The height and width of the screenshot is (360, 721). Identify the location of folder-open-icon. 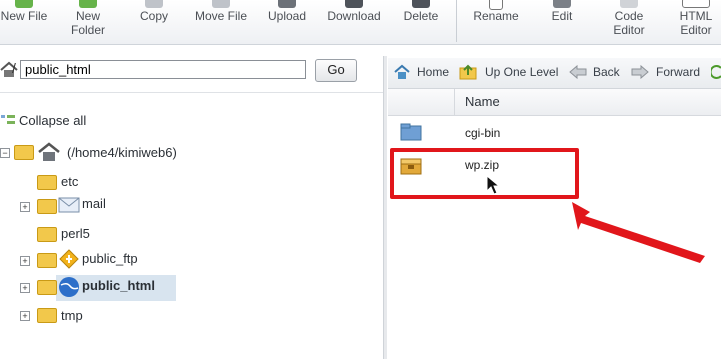
(24, 152).